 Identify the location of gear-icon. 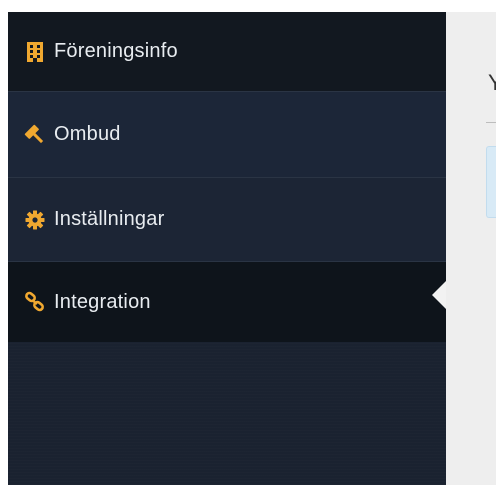
(35, 220).